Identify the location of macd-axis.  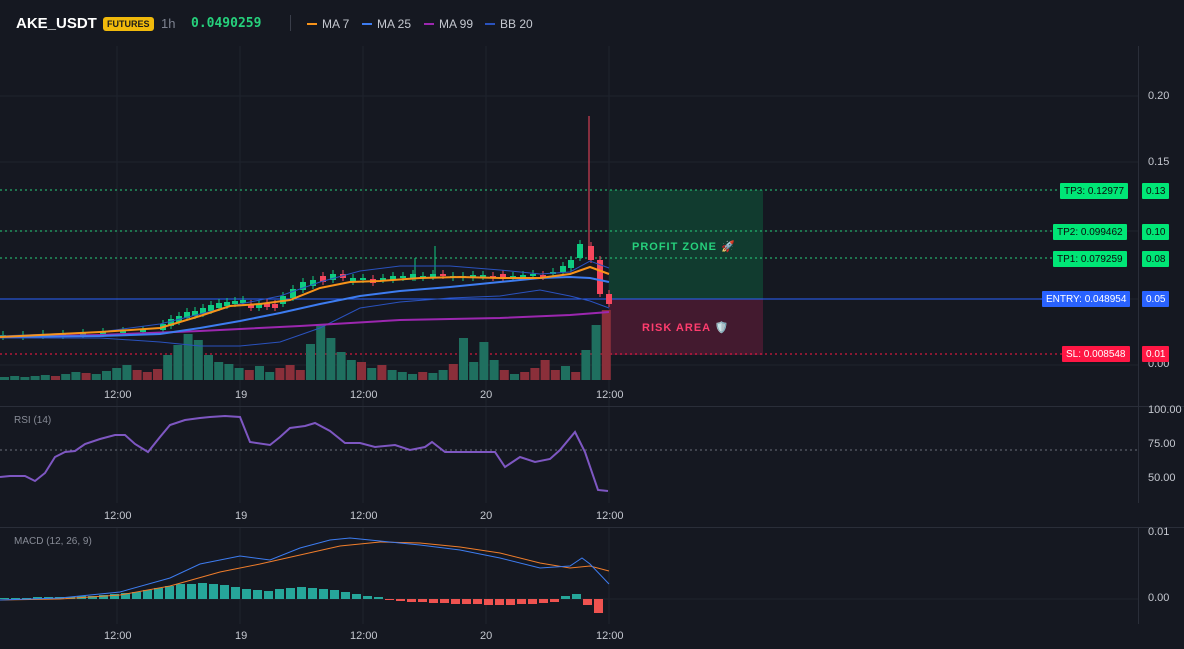
(1161, 576).